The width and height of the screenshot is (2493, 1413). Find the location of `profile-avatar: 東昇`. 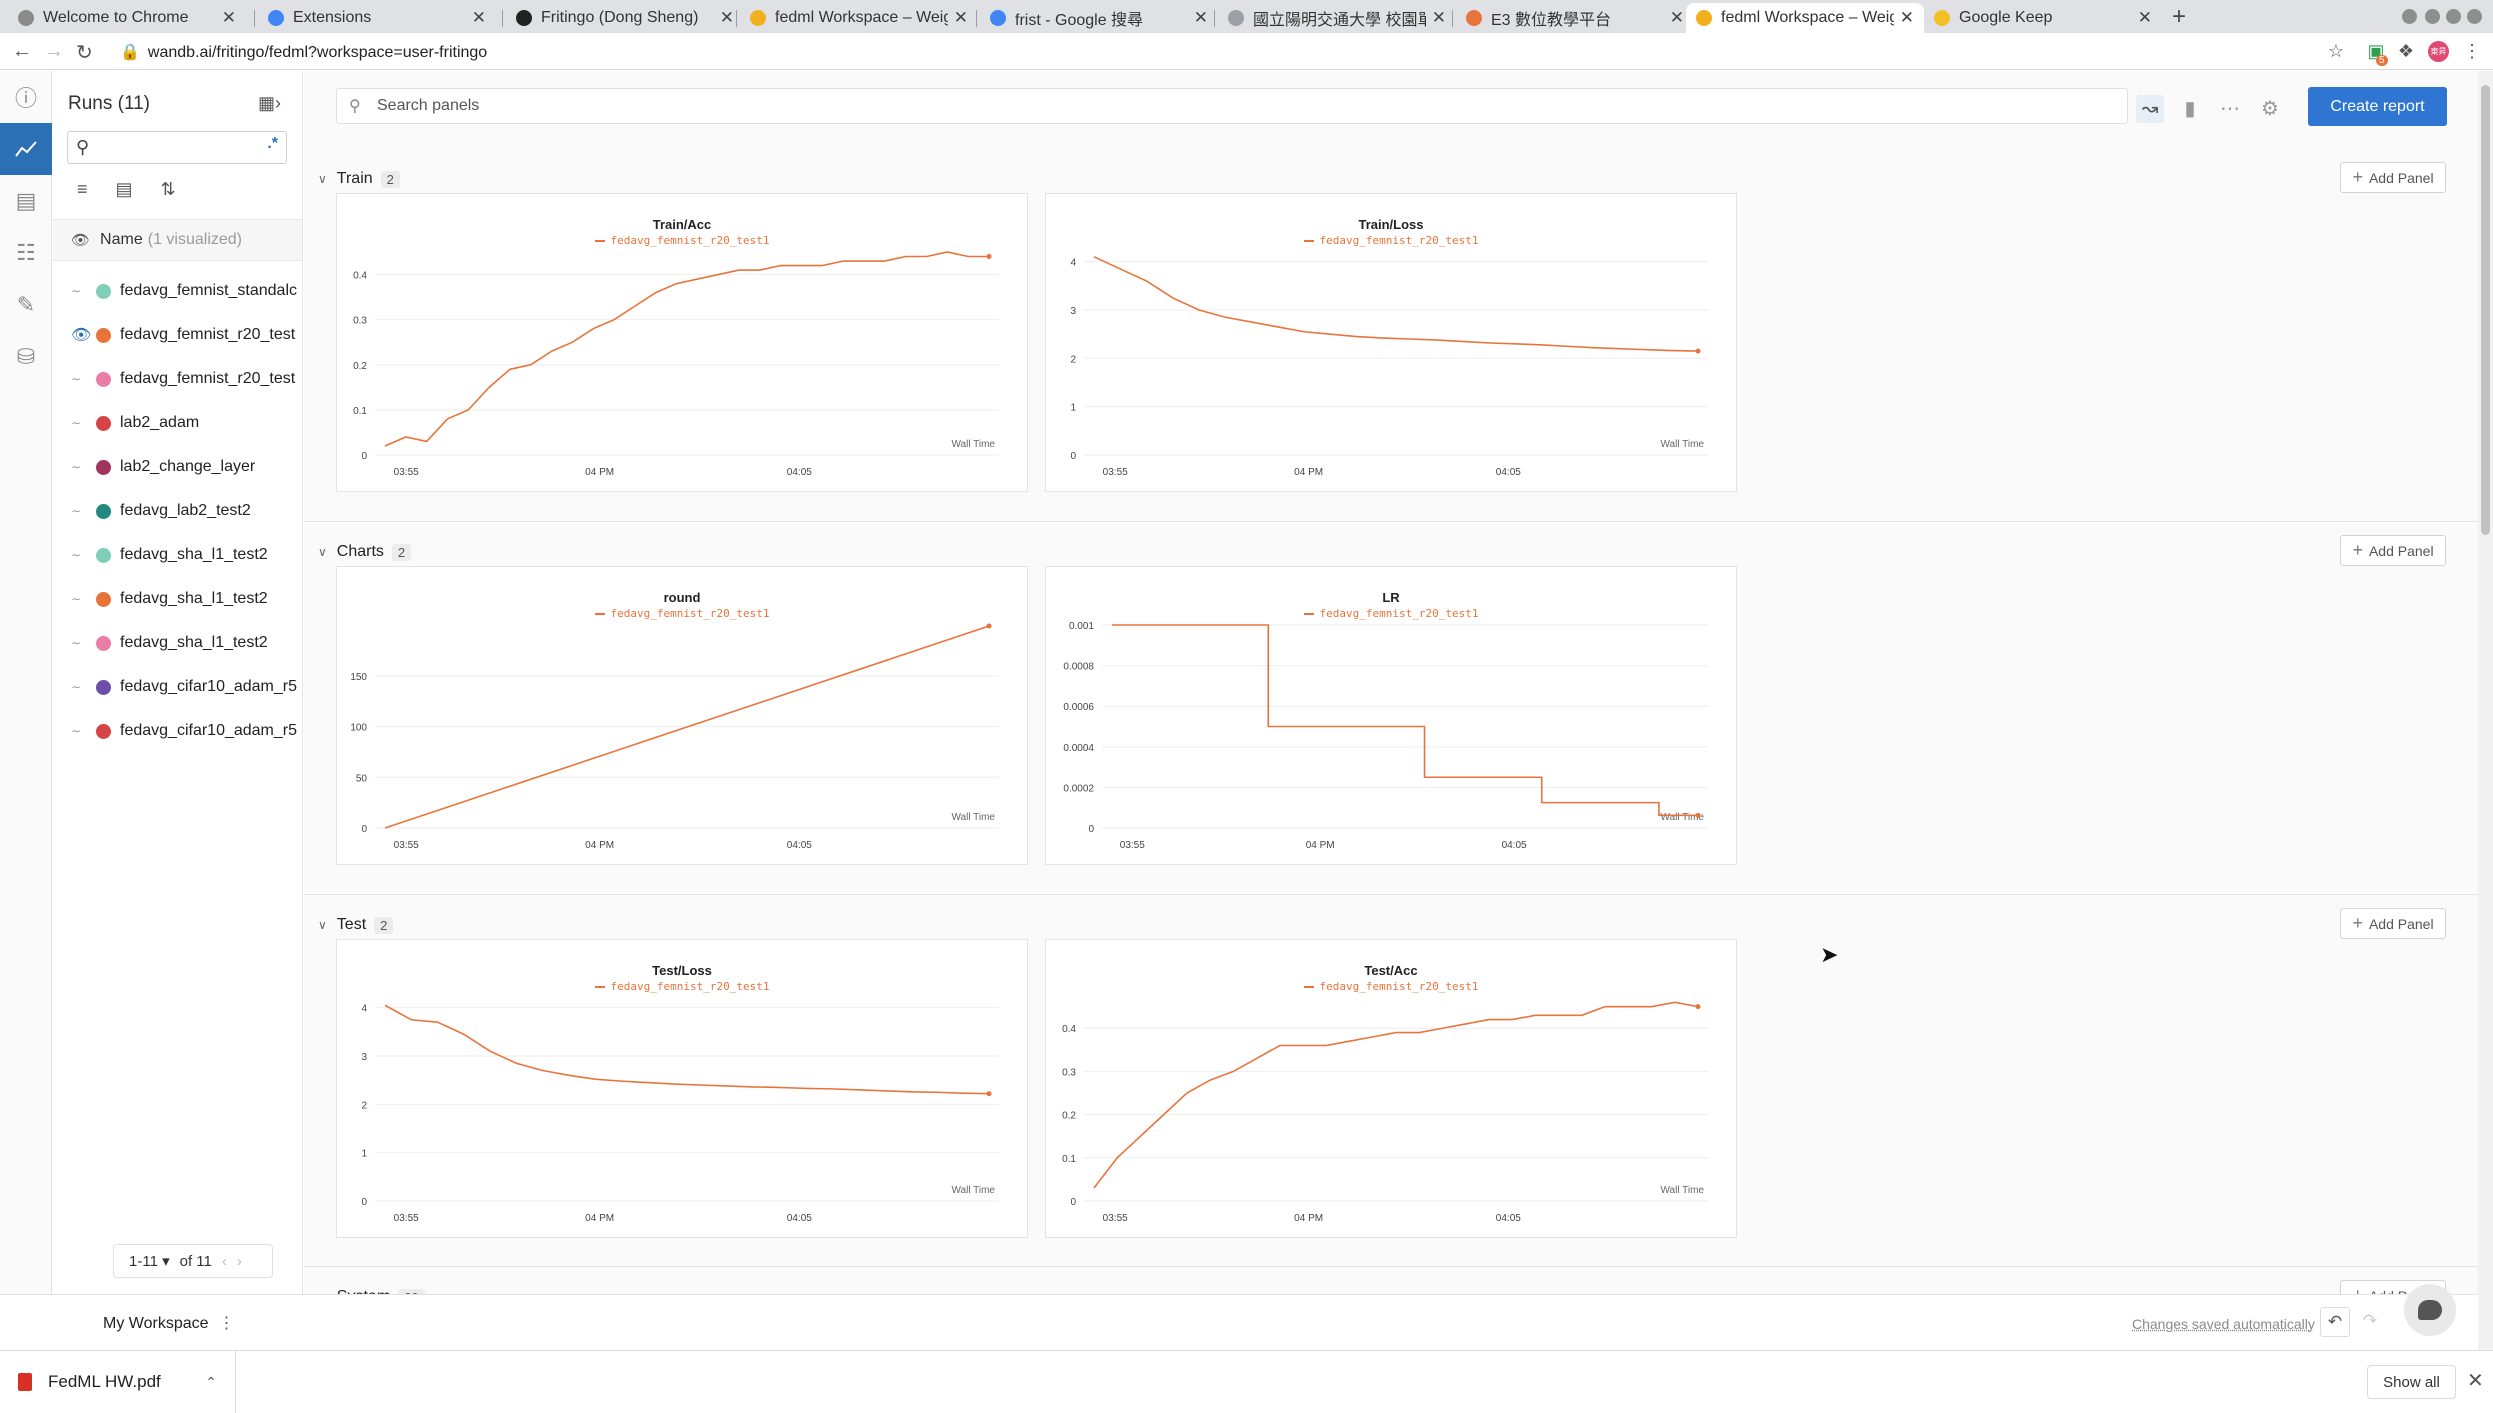

profile-avatar: 東昇 is located at coordinates (2438, 51).